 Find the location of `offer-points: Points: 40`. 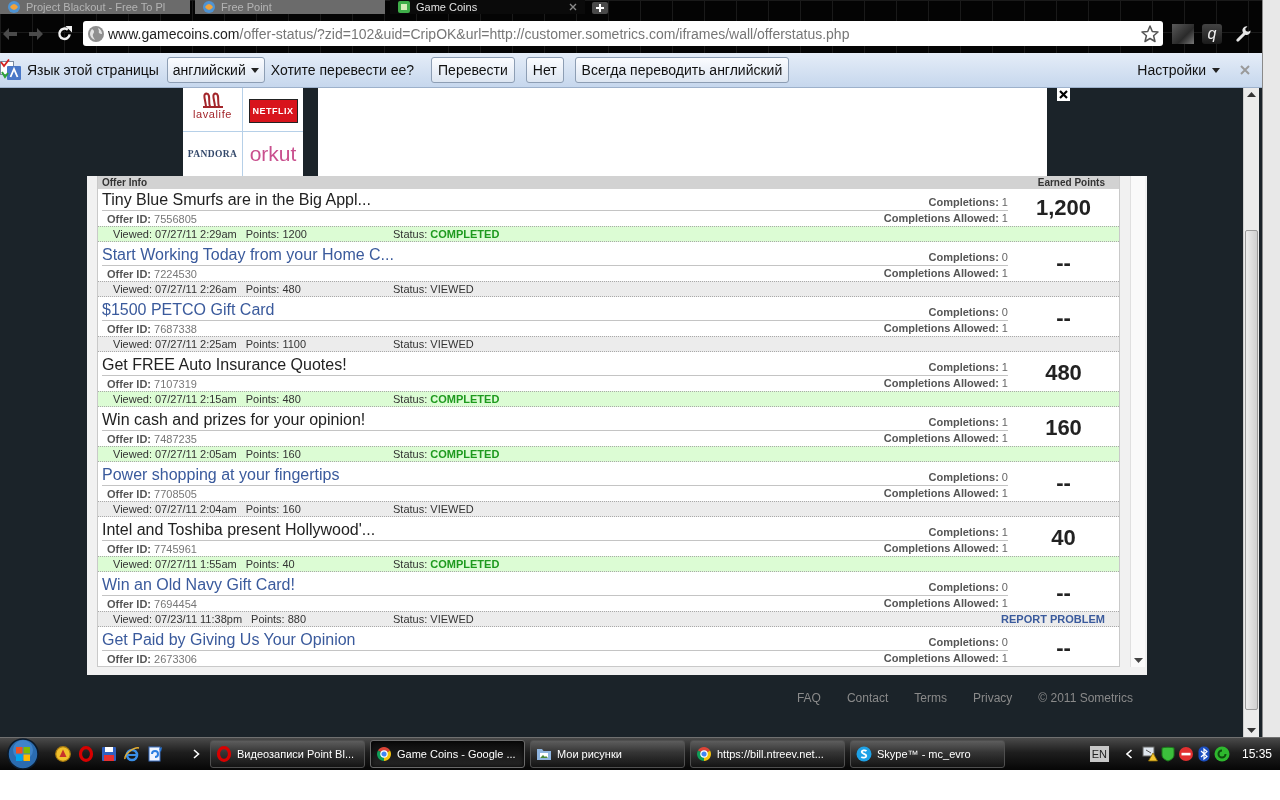

offer-points: Points: 40 is located at coordinates (270, 564).